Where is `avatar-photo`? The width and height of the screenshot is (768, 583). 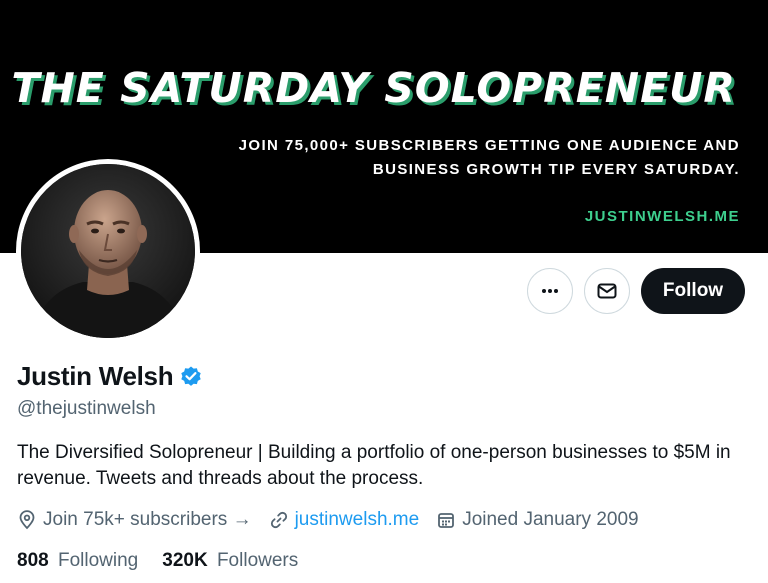 avatar-photo is located at coordinates (108, 251).